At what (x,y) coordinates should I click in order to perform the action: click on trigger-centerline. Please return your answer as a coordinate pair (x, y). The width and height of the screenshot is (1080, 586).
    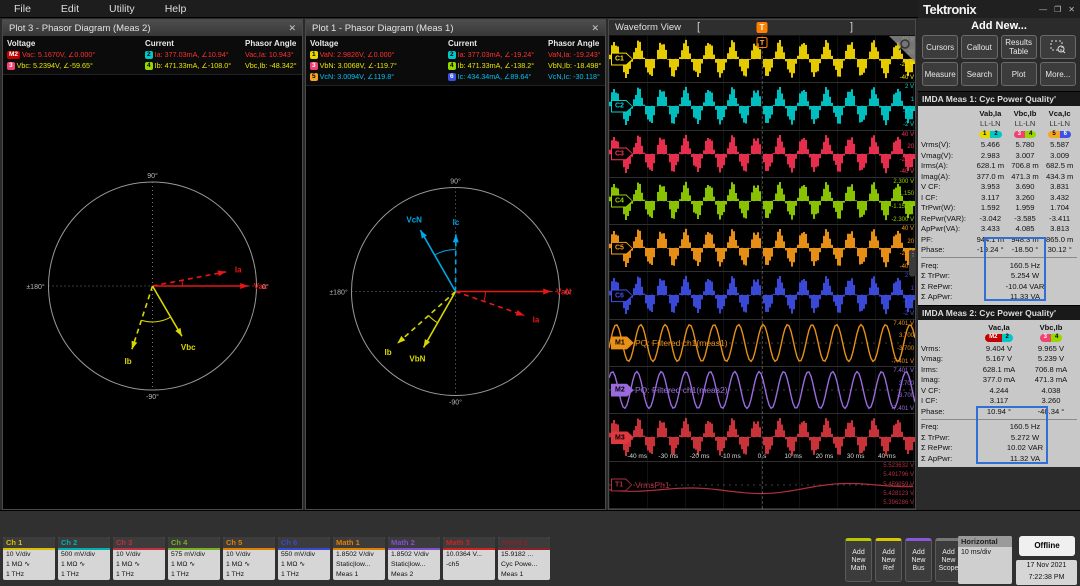
    Looking at the image, I should click on (762, 272).